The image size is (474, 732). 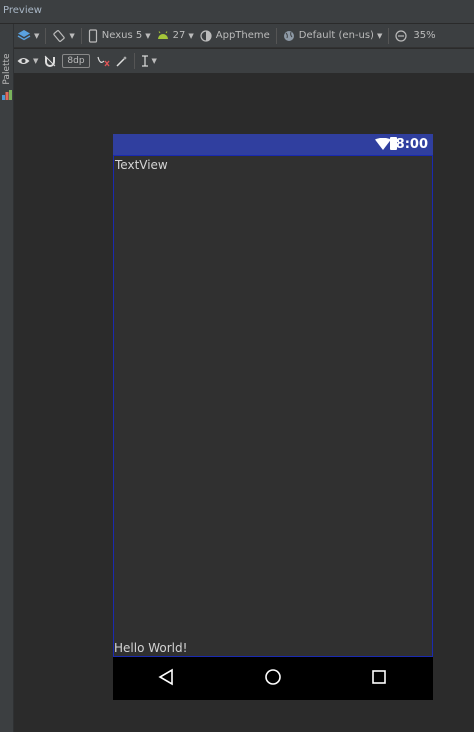 What do you see at coordinates (162, 34) in the screenshot?
I see `android-icon` at bounding box center [162, 34].